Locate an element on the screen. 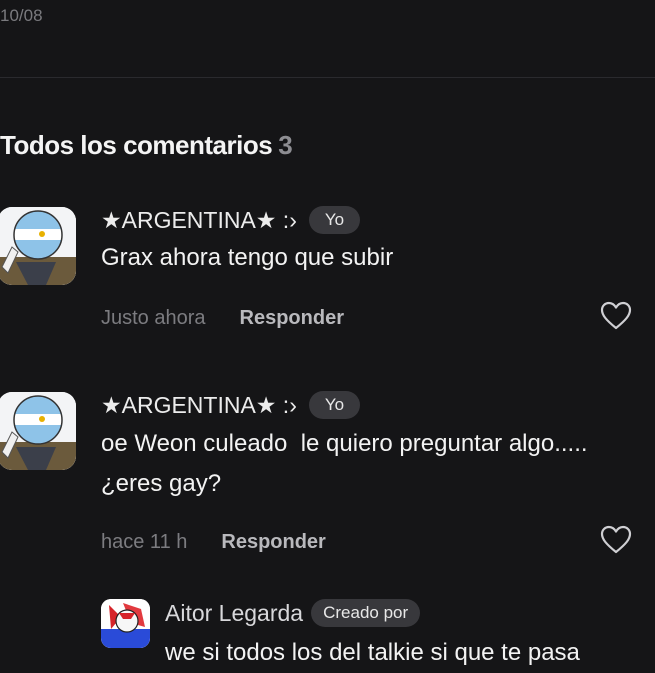 This screenshot has height=673, width=655. header-date: 10/08 is located at coordinates (21, 15).